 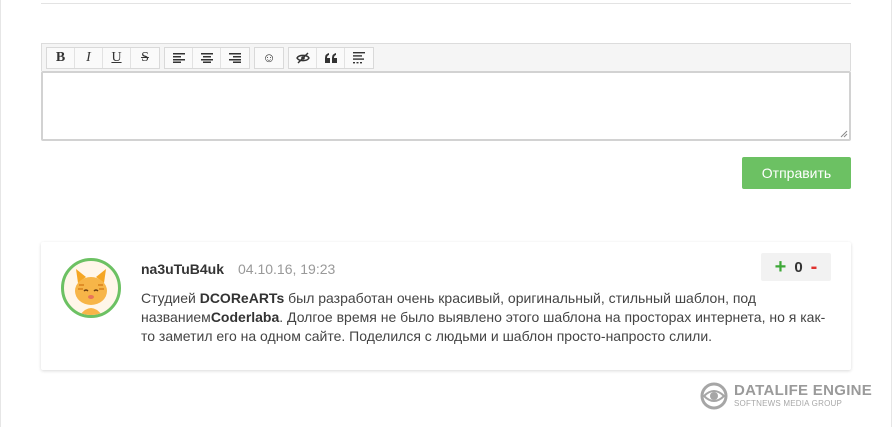 What do you see at coordinates (446, 3) in the screenshot?
I see `divider` at bounding box center [446, 3].